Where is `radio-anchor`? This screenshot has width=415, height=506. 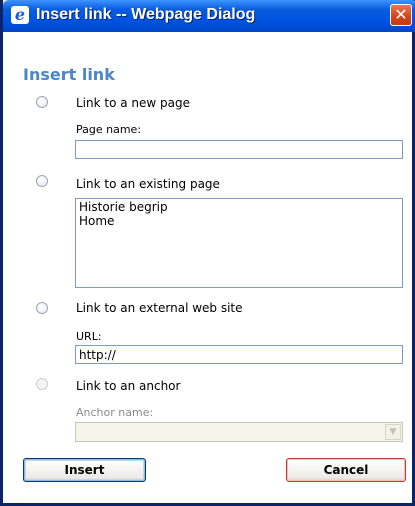
radio-anchor is located at coordinates (42, 384).